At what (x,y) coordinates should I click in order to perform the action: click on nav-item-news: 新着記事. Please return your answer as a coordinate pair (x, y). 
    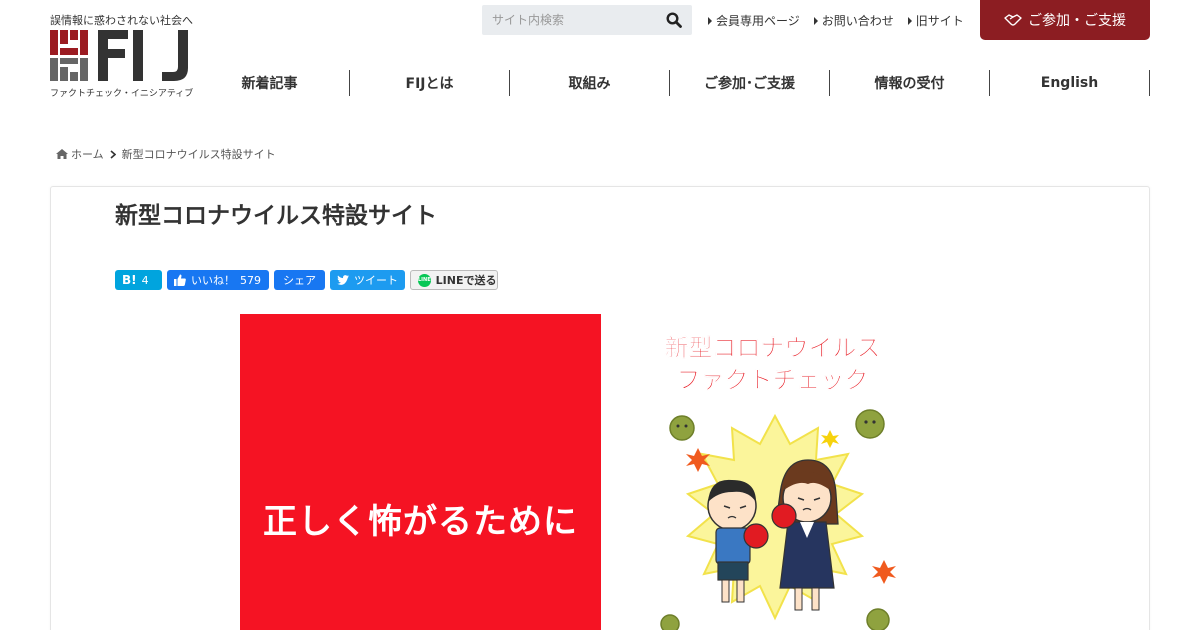
    Looking at the image, I should click on (270, 83).